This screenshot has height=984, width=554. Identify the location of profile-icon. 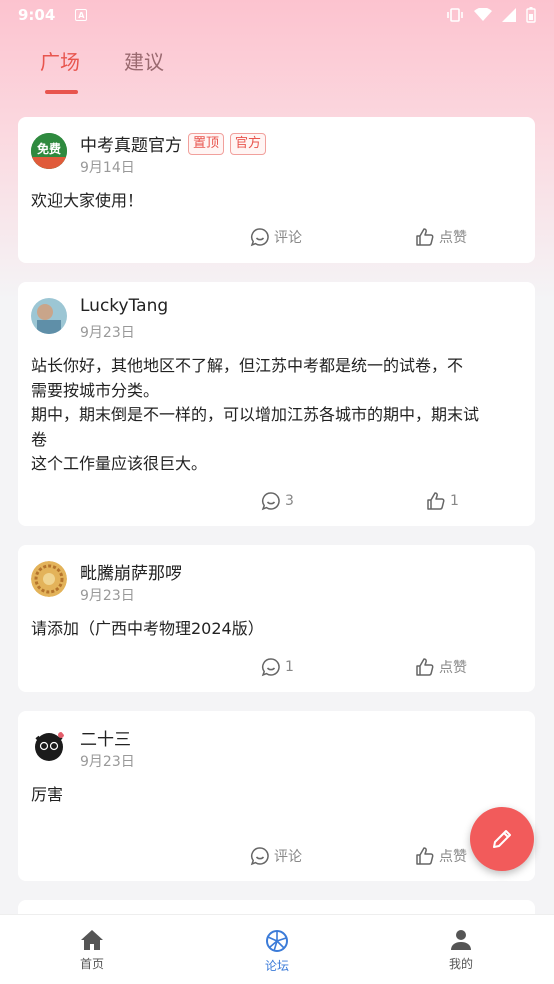
(461, 940).